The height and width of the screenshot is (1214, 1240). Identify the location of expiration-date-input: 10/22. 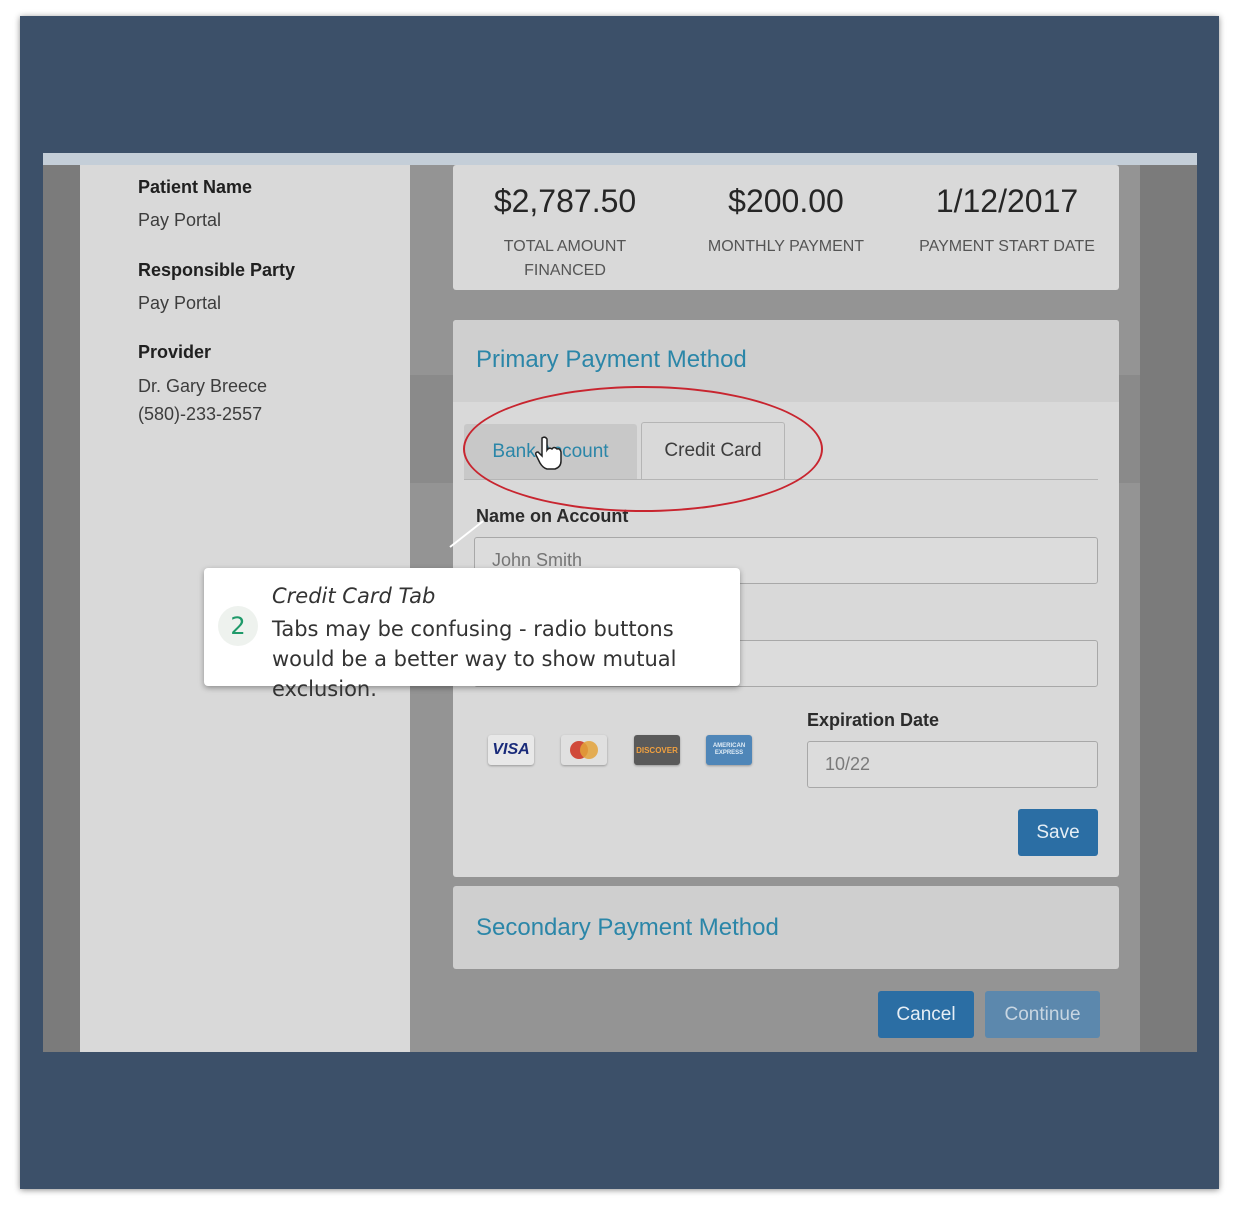
(952, 764).